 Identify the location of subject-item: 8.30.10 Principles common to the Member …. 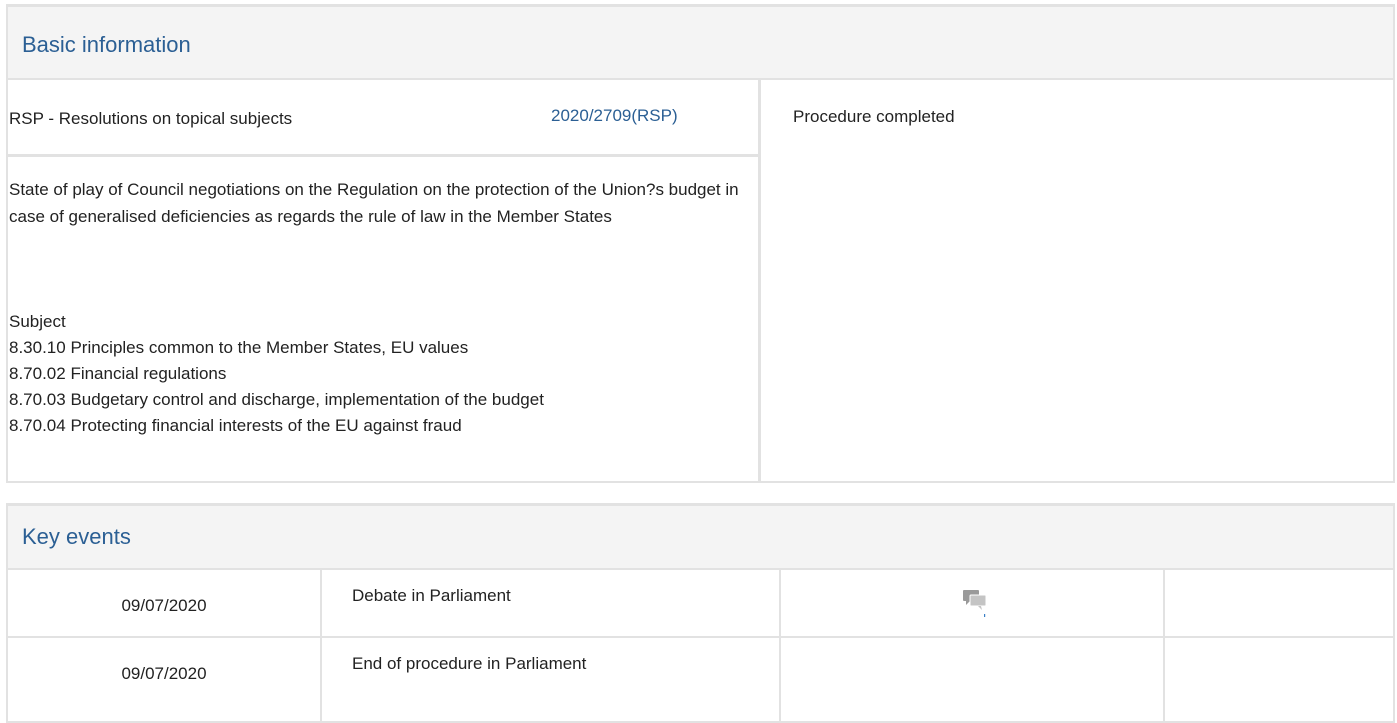
(239, 347).